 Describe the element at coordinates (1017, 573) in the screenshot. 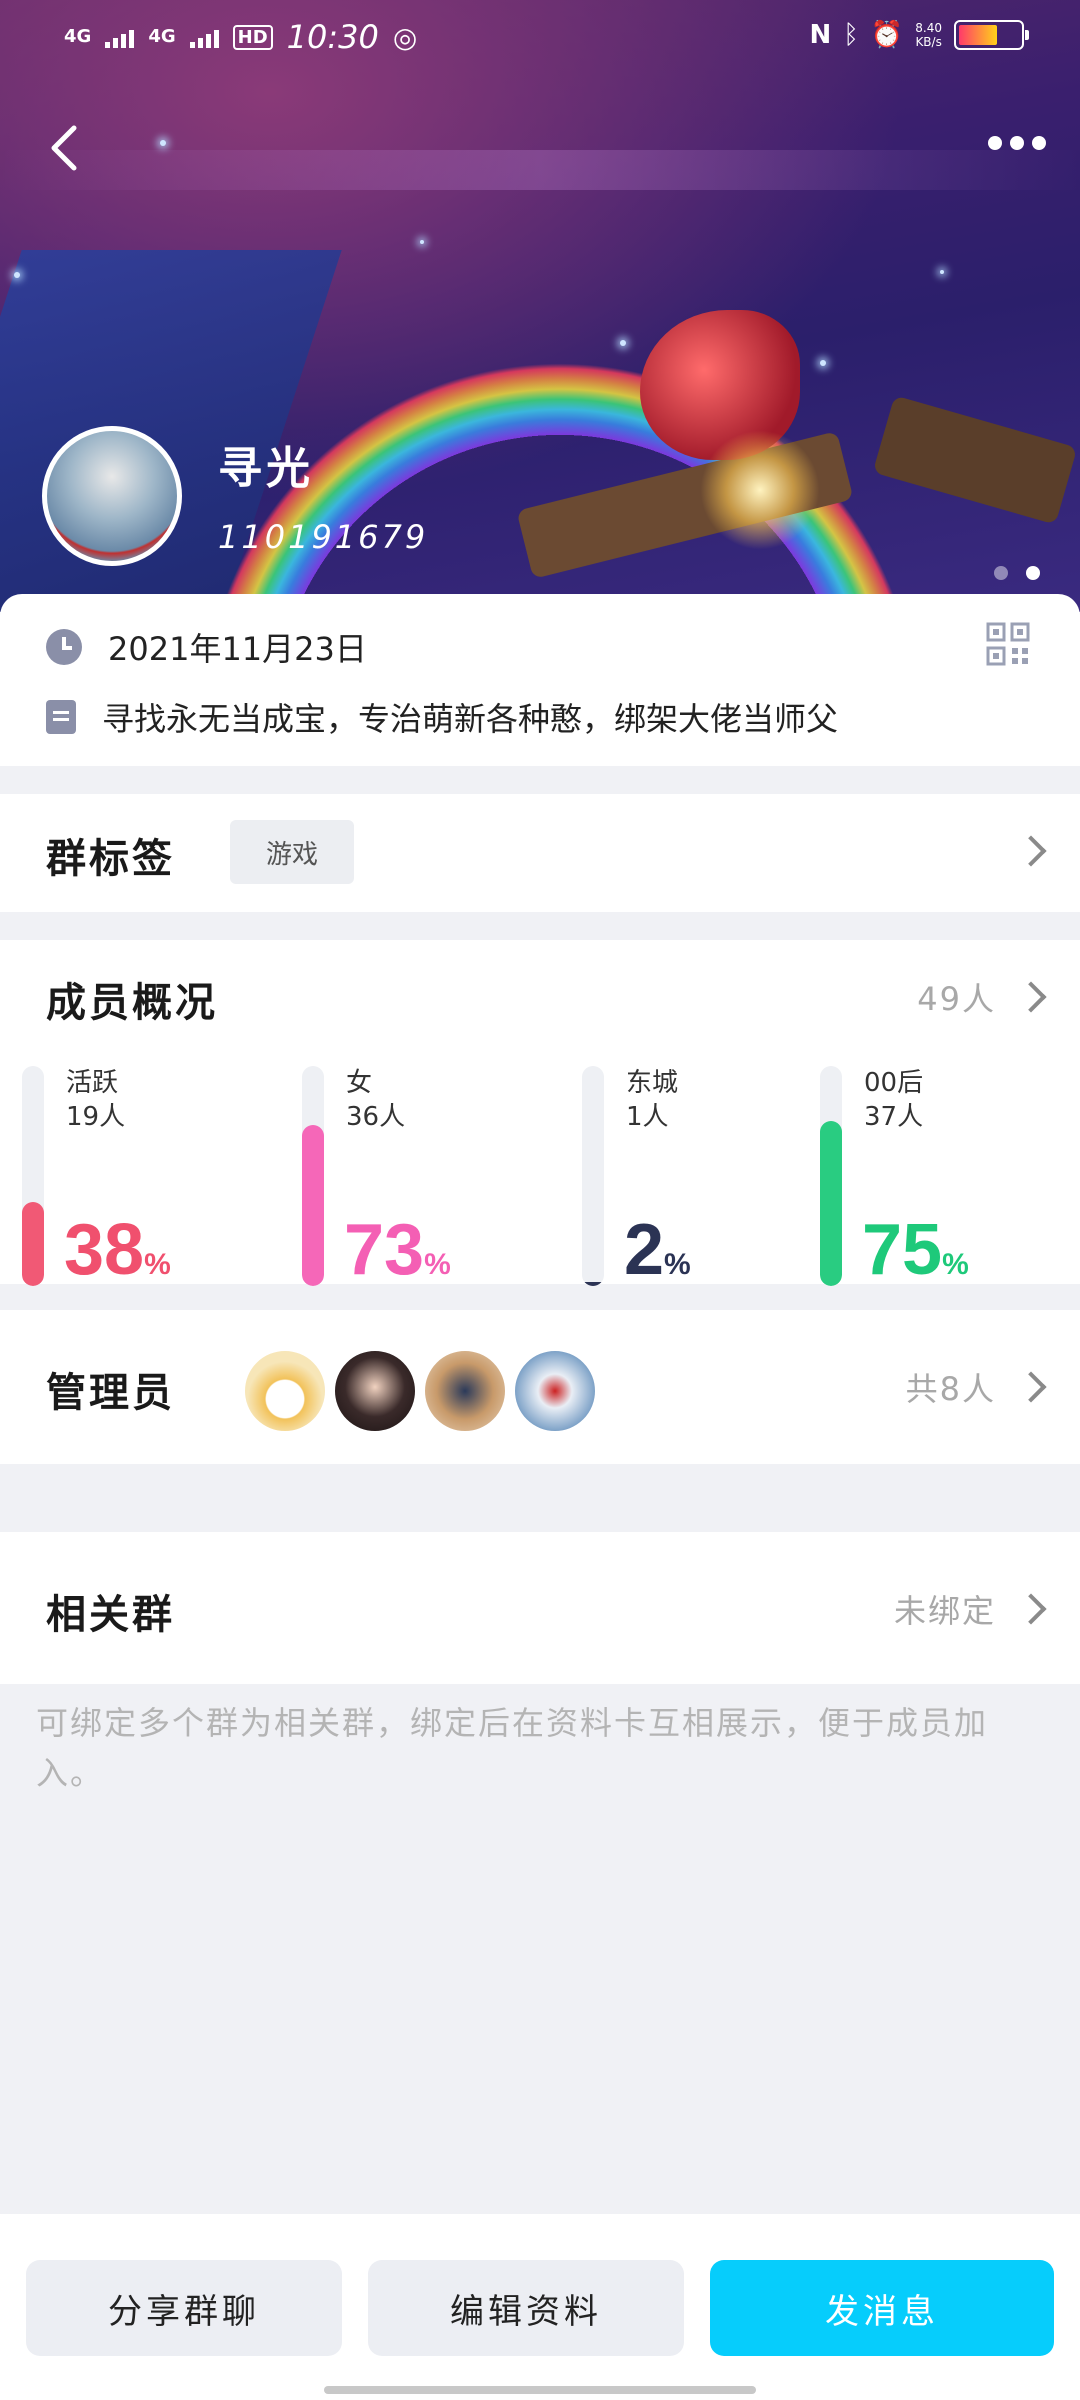

I see `cover-pager` at that location.